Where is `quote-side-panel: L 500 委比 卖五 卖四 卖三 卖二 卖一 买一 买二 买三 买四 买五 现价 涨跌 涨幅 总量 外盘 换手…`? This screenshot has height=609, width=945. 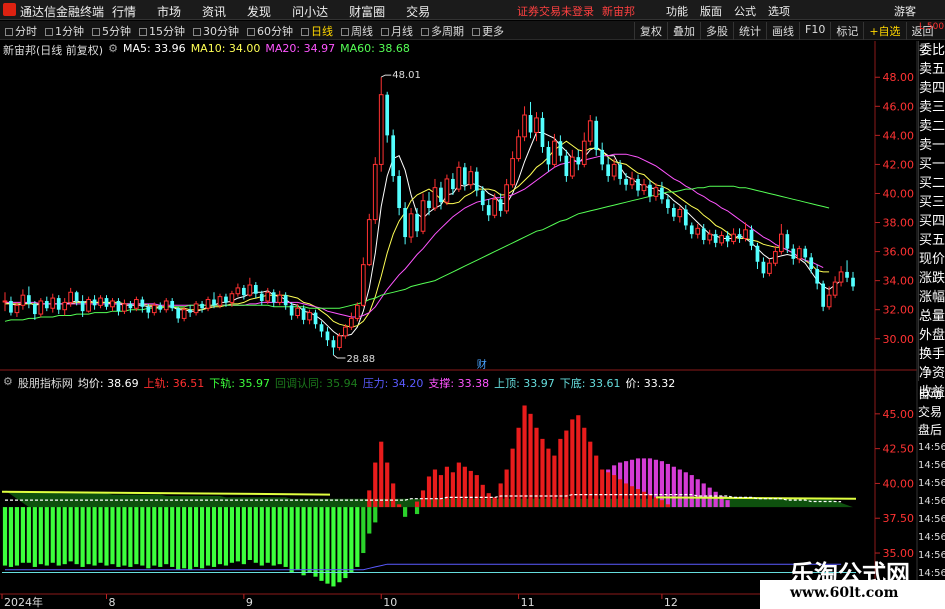 quote-side-panel: L 500 委比 卖五 卖四 卖三 卖二 卖一 买一 买二 买三 买四 买五 现价 涨跌 涨幅 总量 外盘 换手… is located at coordinates (931, 211).